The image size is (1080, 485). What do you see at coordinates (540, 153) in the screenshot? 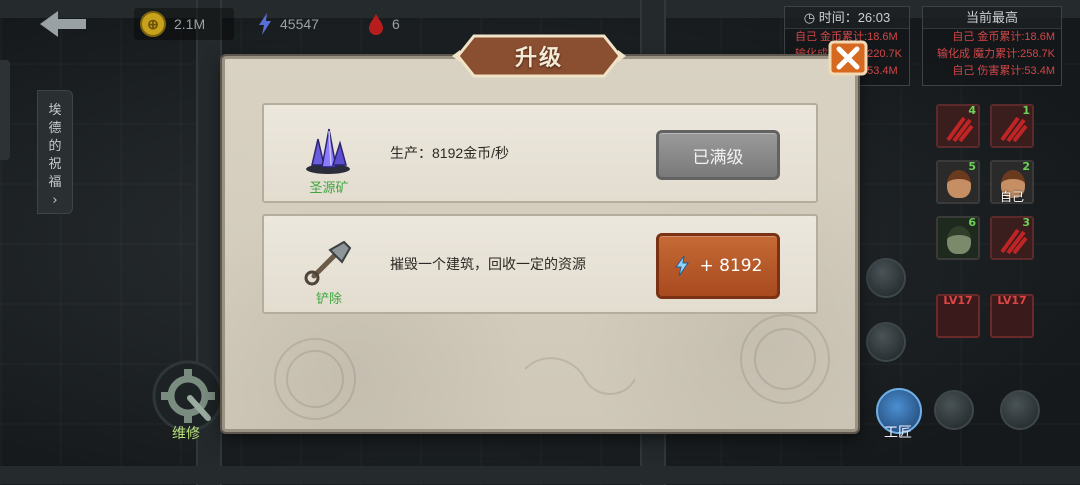
I see `building-info-row: 圣源矿 生产：8192金币/秒 已满级` at bounding box center [540, 153].